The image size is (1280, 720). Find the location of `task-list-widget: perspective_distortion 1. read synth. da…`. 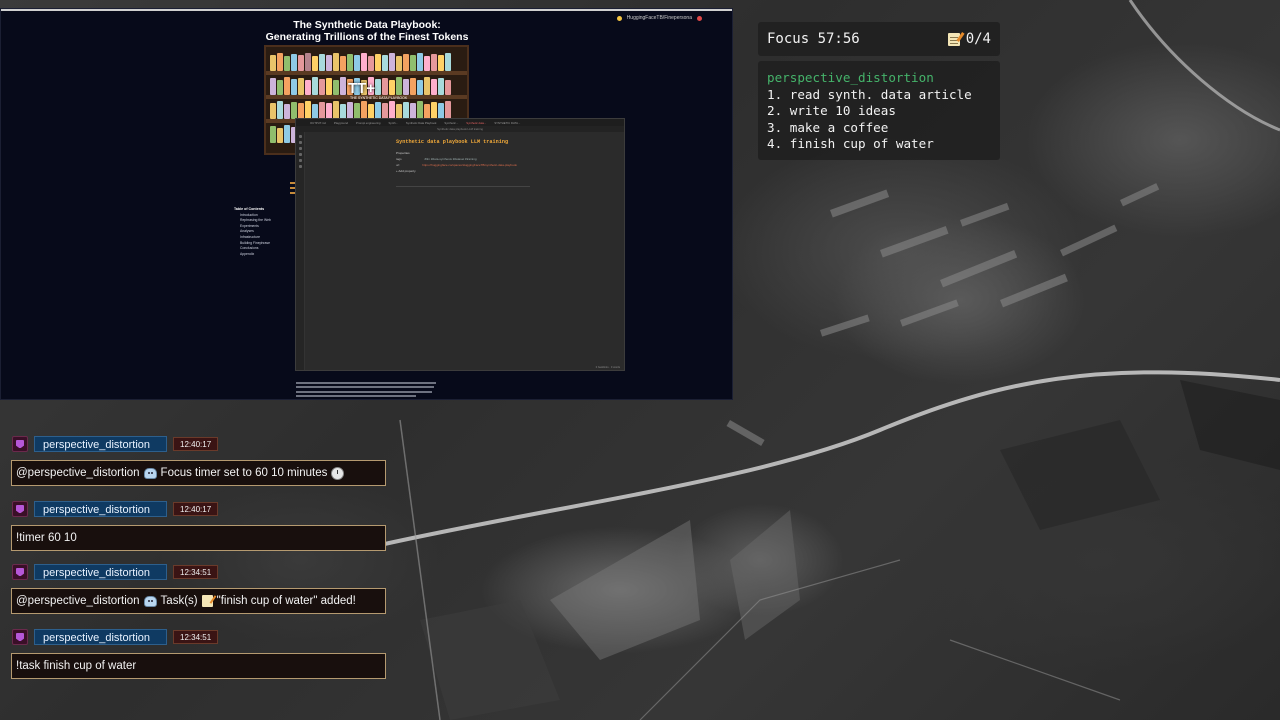

task-list-widget: perspective_distortion 1. read synth. da… is located at coordinates (879, 110).